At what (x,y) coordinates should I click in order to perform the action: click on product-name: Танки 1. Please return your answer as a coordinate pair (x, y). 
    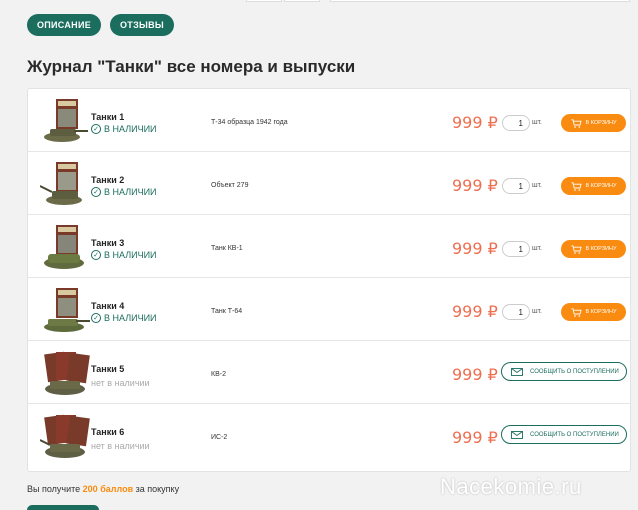
    Looking at the image, I should click on (107, 117).